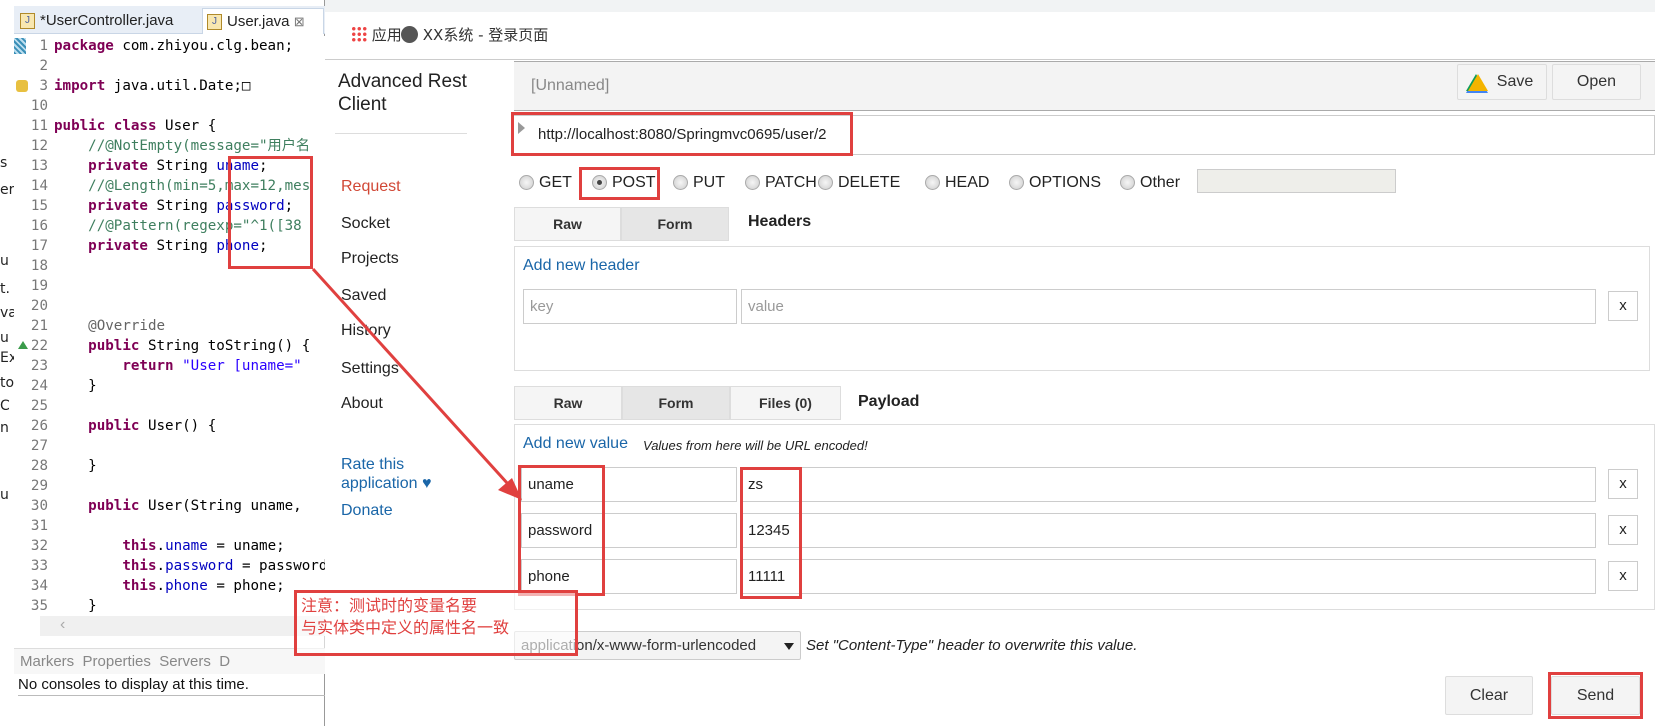 This screenshot has height=726, width=1655. What do you see at coordinates (405, 627) in the screenshot?
I see `annotation-line-2: 与实体类中定义的属性名一致` at bounding box center [405, 627].